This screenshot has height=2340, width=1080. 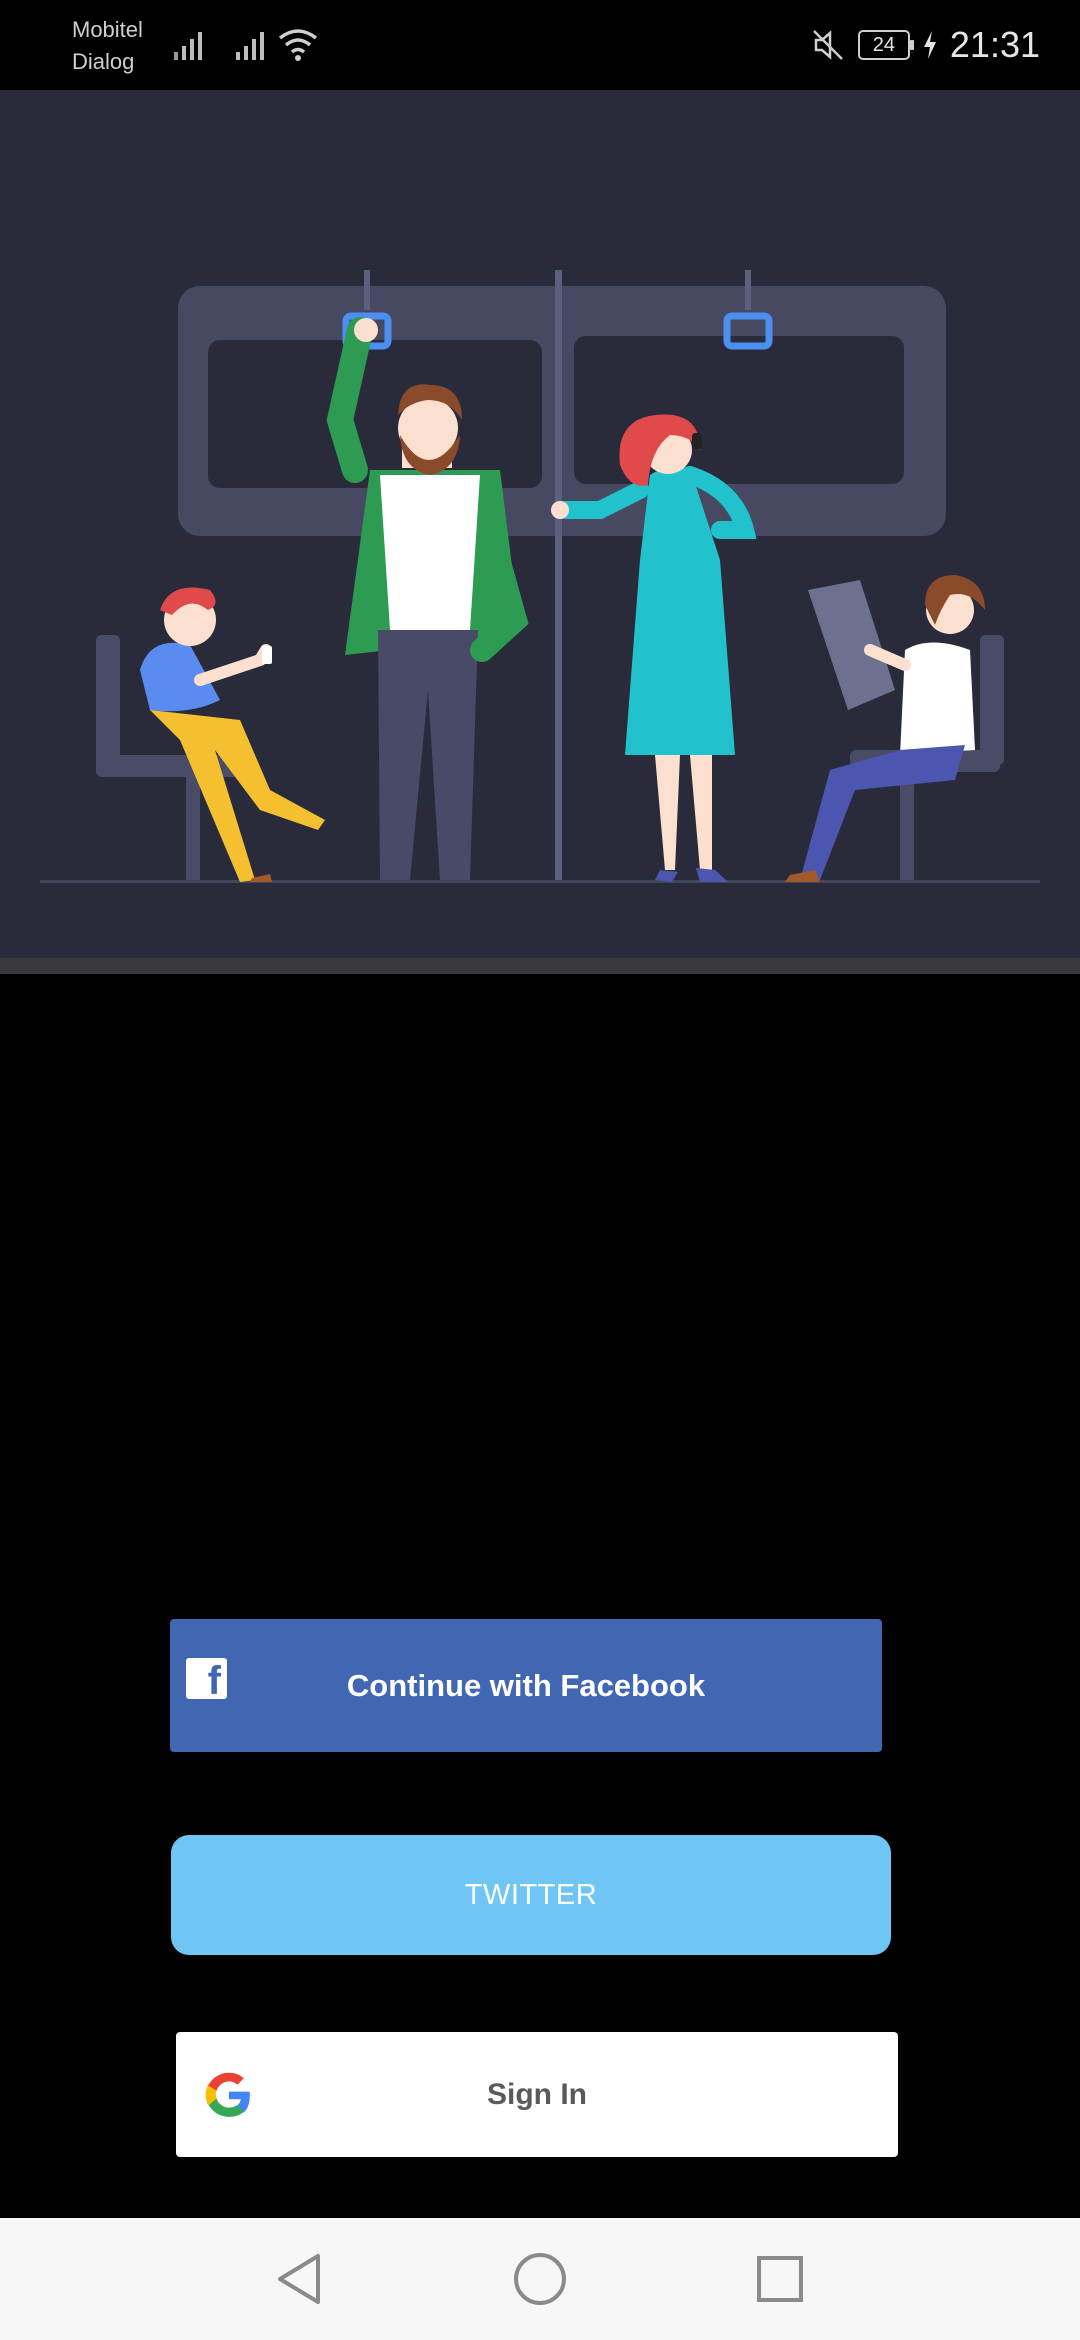 What do you see at coordinates (780, 2279) in the screenshot?
I see `recents-square-icon` at bounding box center [780, 2279].